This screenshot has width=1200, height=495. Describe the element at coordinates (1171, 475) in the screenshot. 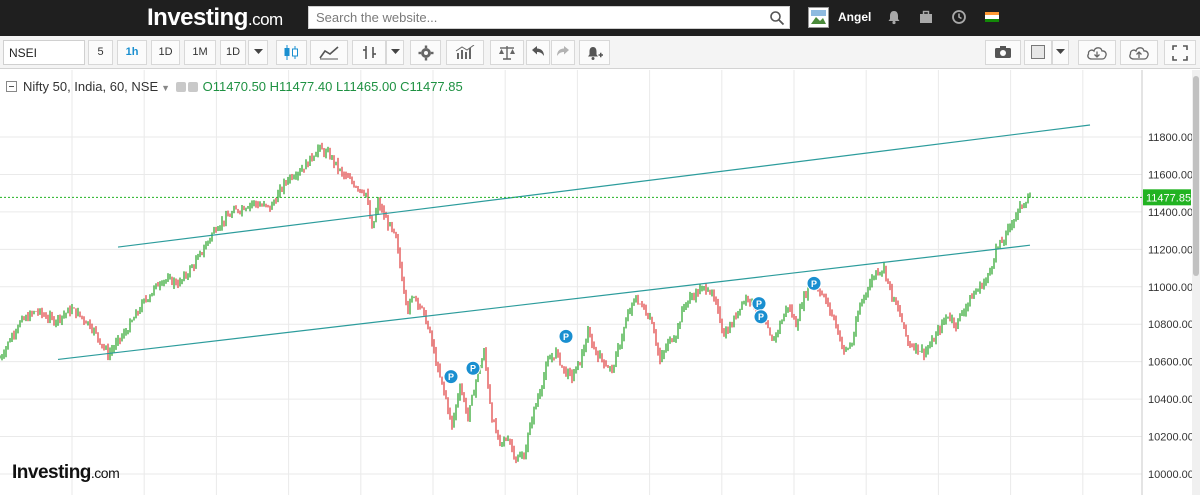

I see `y-axis-tick-label: 10000.00` at that location.